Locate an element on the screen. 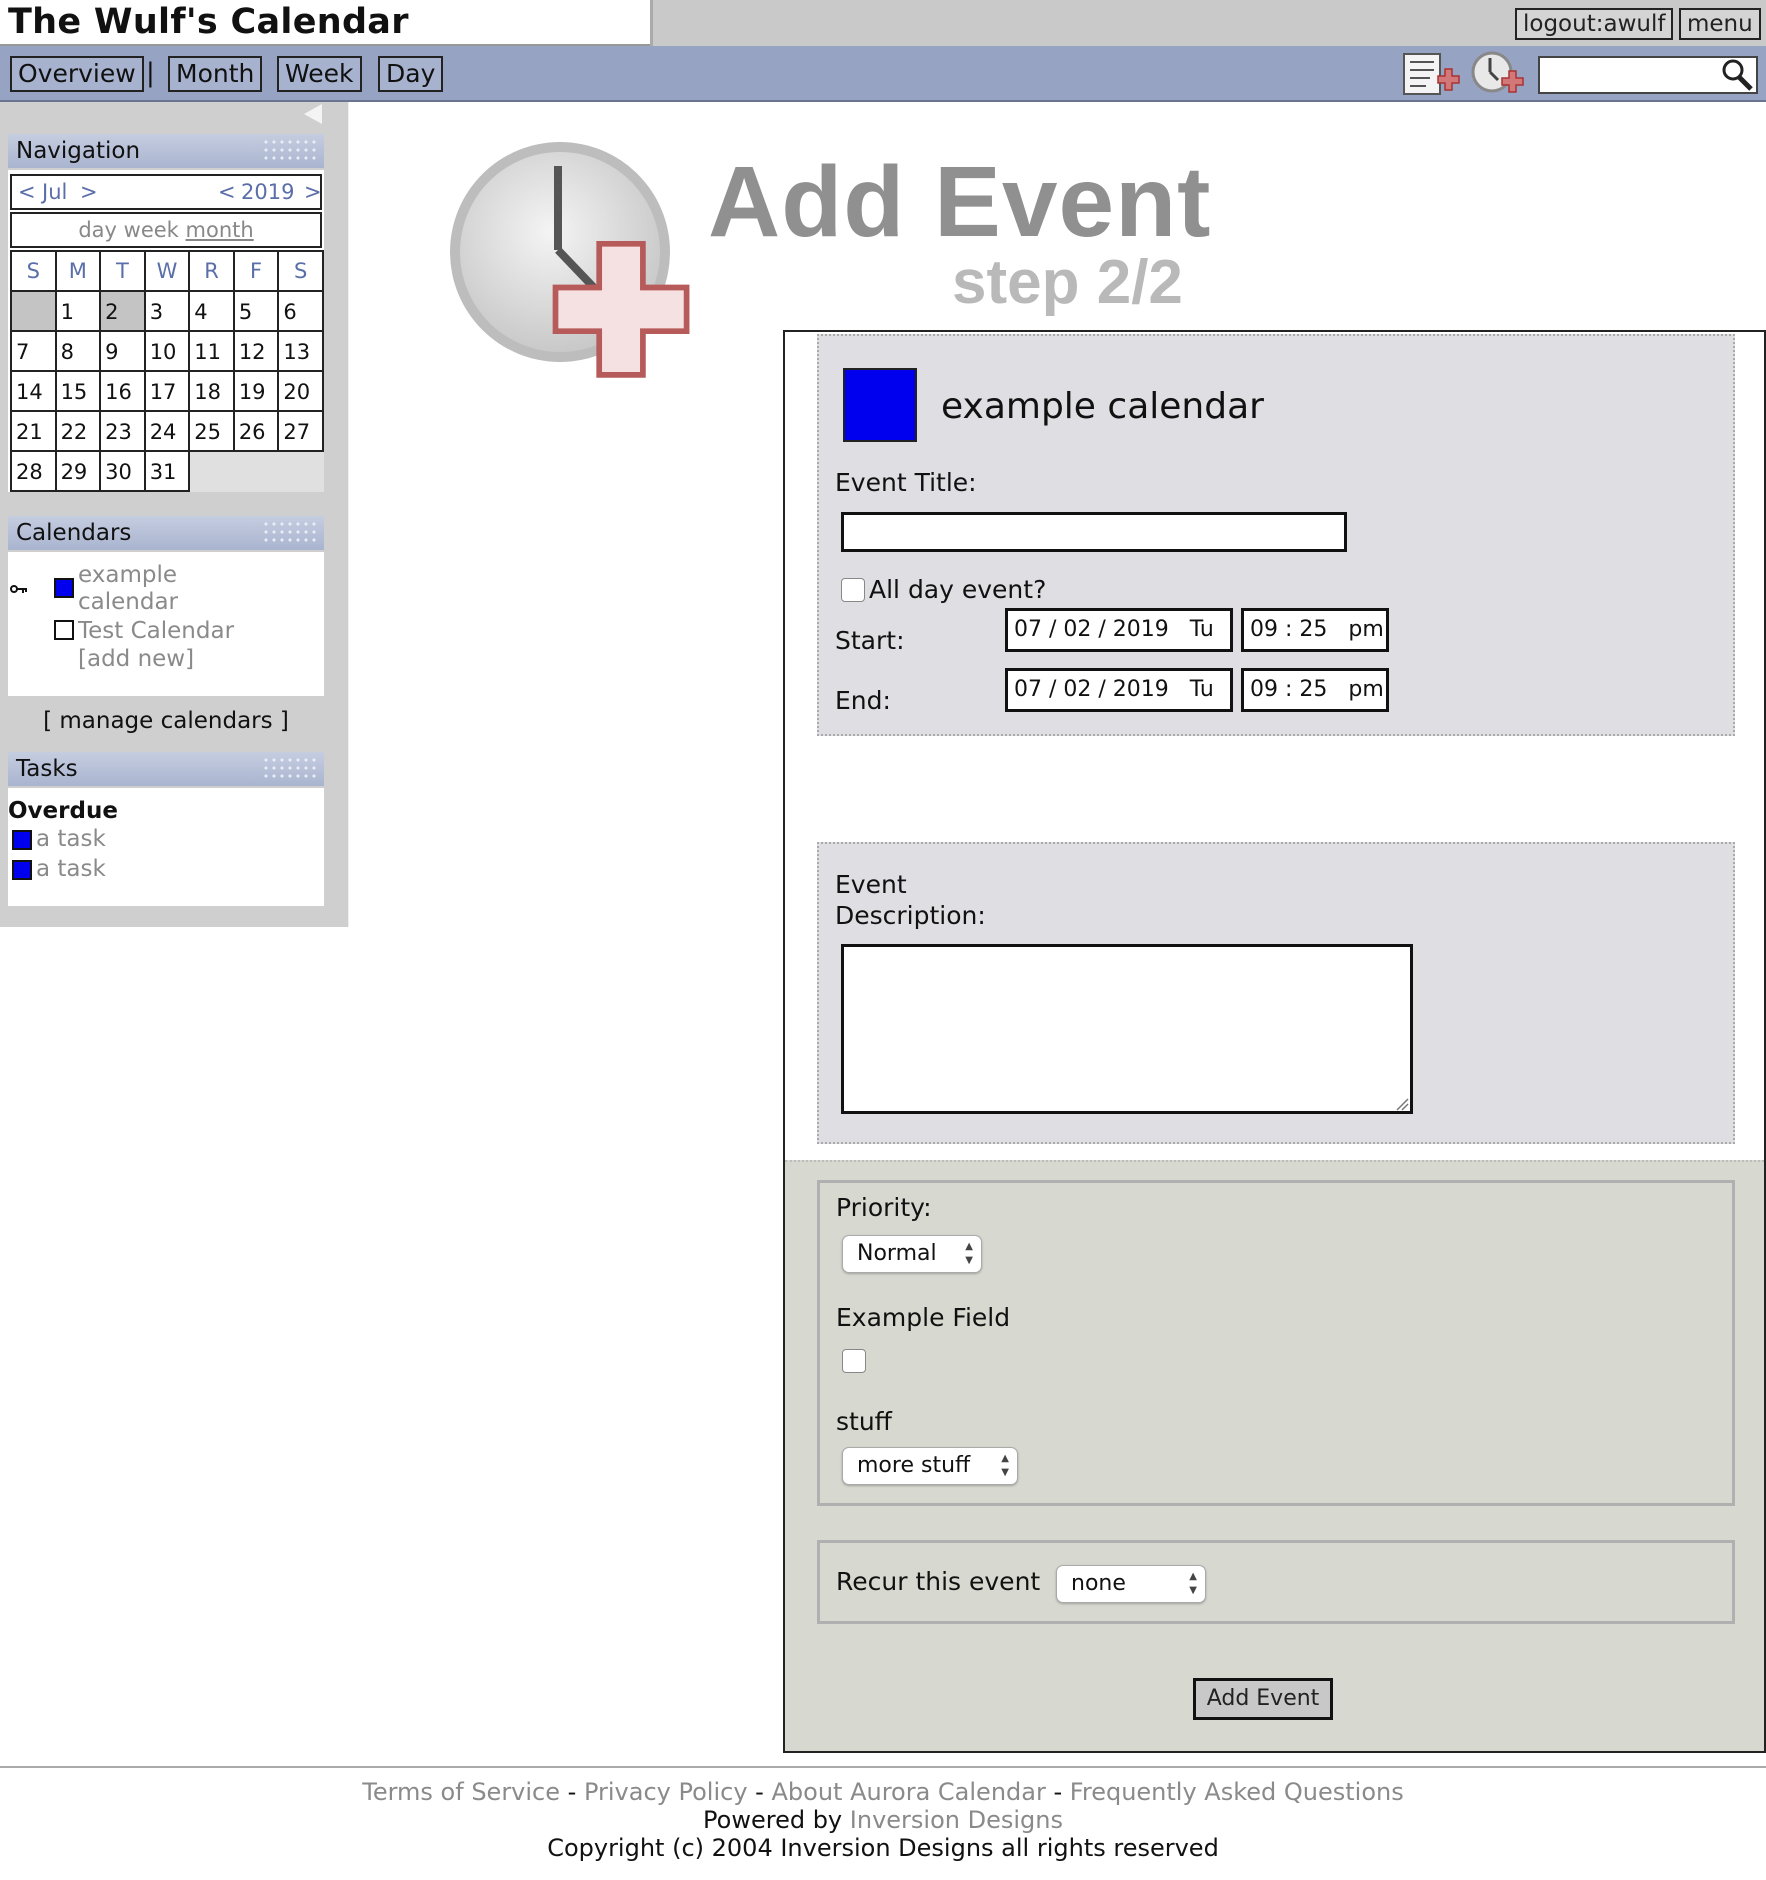 The image size is (1766, 1880). view-nav-bar: Overview | Month Week Day is located at coordinates (883, 74).